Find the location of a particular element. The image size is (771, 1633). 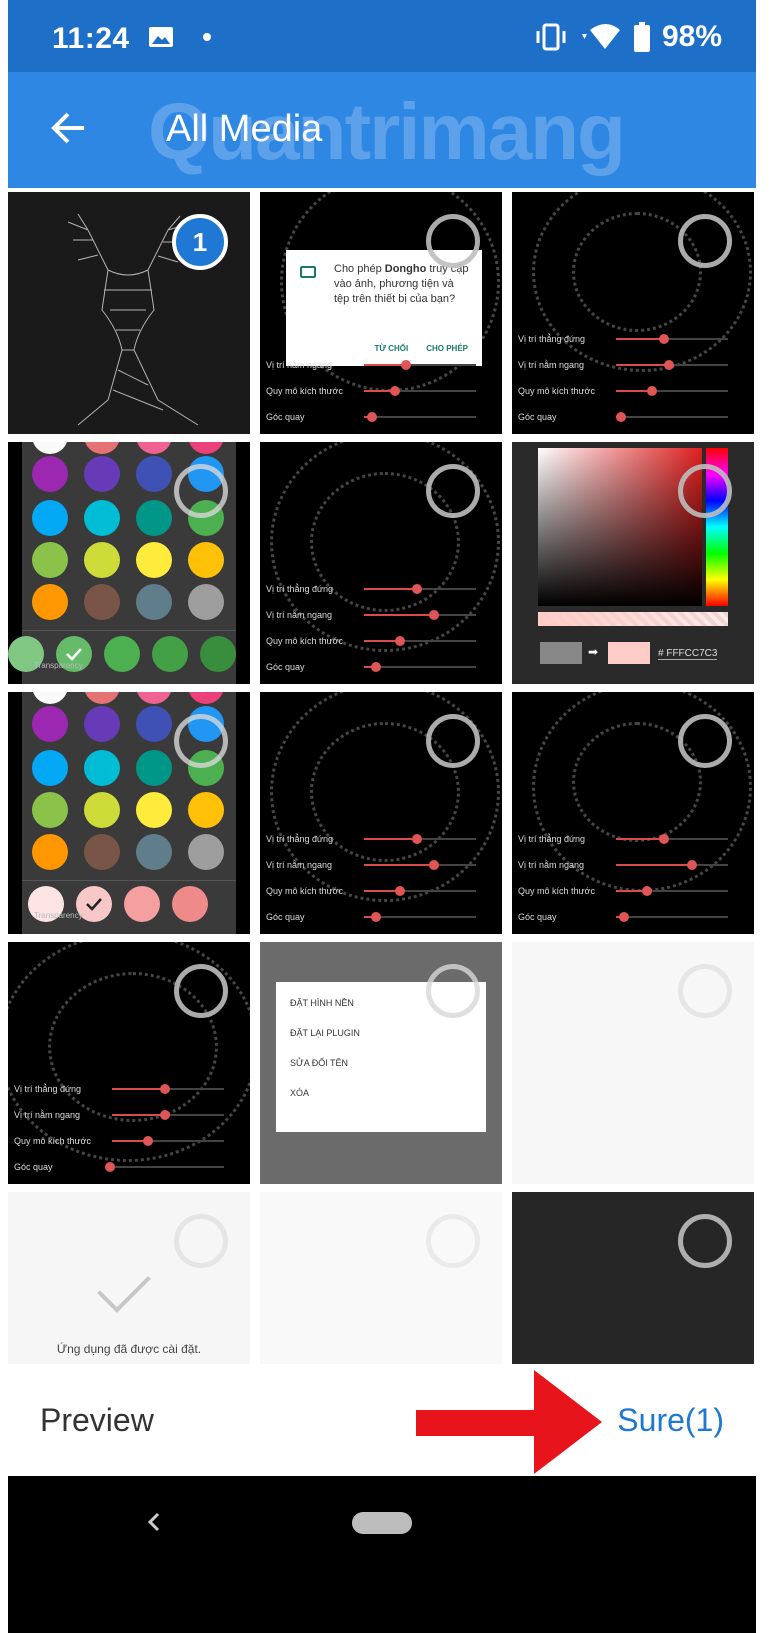

preview-button: Preview is located at coordinates (97, 1420).